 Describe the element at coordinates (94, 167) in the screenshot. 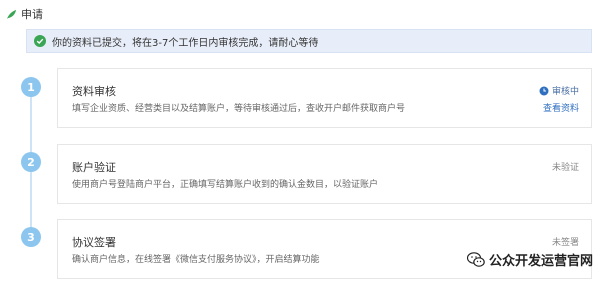

I see `step-title: 账户验证` at that location.